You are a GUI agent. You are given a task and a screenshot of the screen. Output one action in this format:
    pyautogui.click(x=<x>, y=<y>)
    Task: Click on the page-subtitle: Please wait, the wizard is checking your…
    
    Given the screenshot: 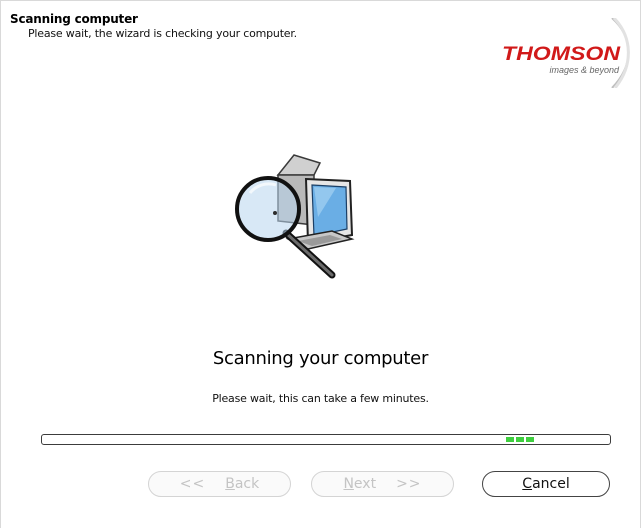 What is the action you would take?
    pyautogui.click(x=162, y=33)
    